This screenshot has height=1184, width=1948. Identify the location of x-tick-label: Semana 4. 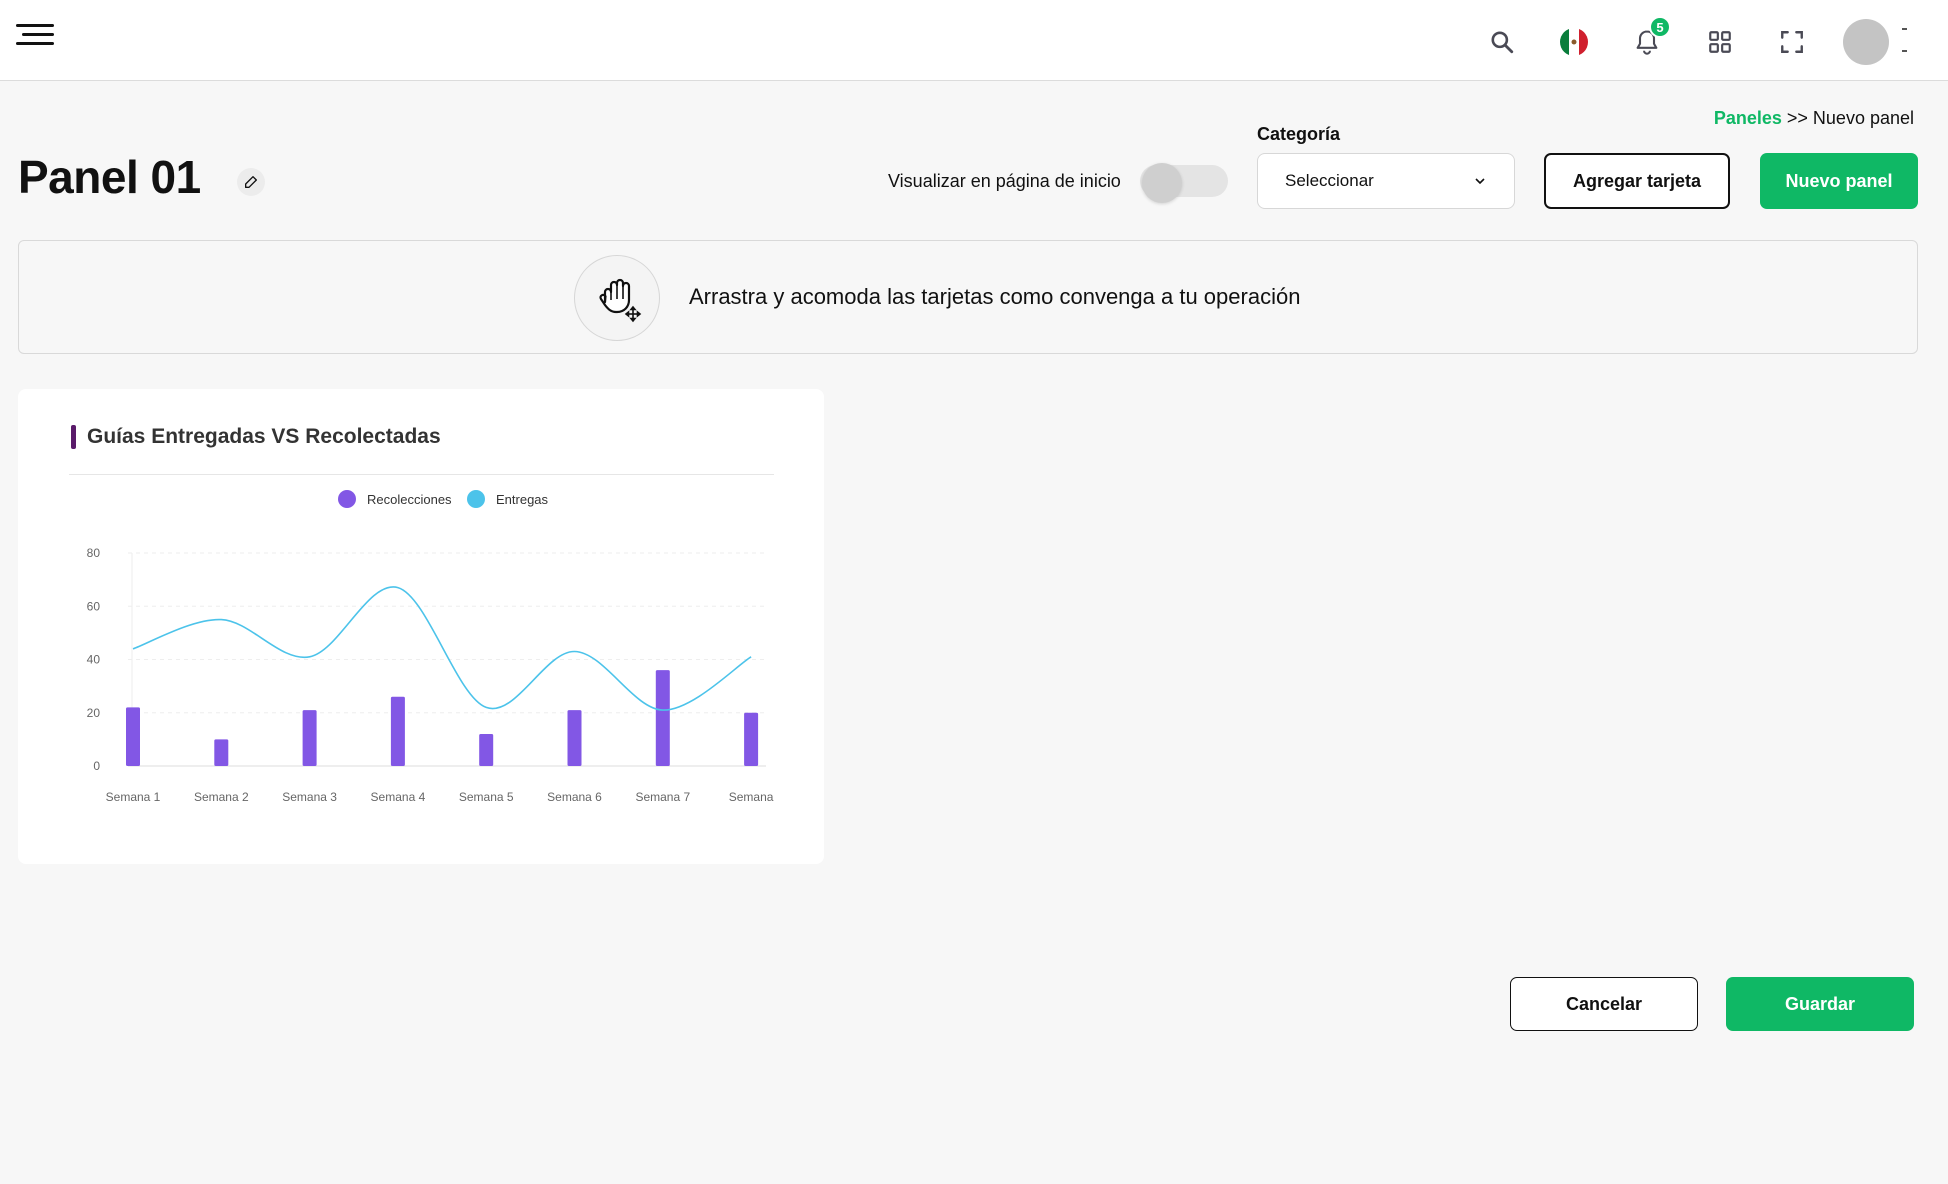
(398, 797).